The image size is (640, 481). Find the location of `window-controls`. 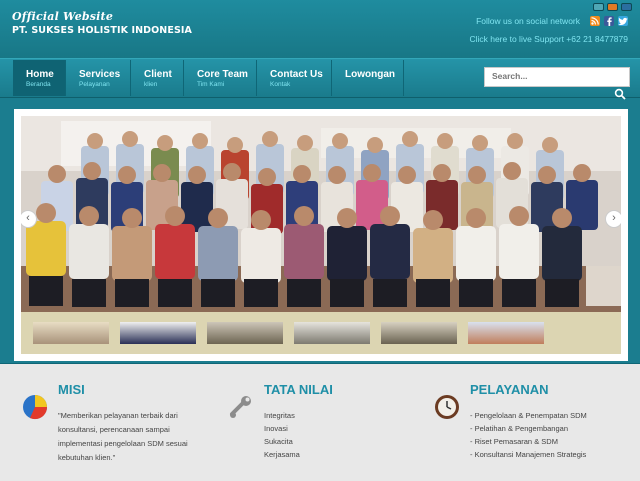

window-controls is located at coordinates (612, 7).